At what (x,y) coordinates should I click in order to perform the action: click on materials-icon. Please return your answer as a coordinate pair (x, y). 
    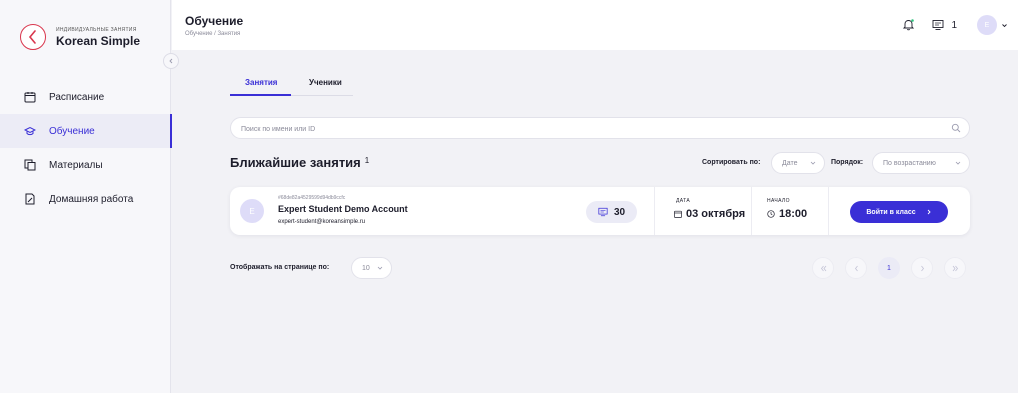
    Looking at the image, I should click on (30, 165).